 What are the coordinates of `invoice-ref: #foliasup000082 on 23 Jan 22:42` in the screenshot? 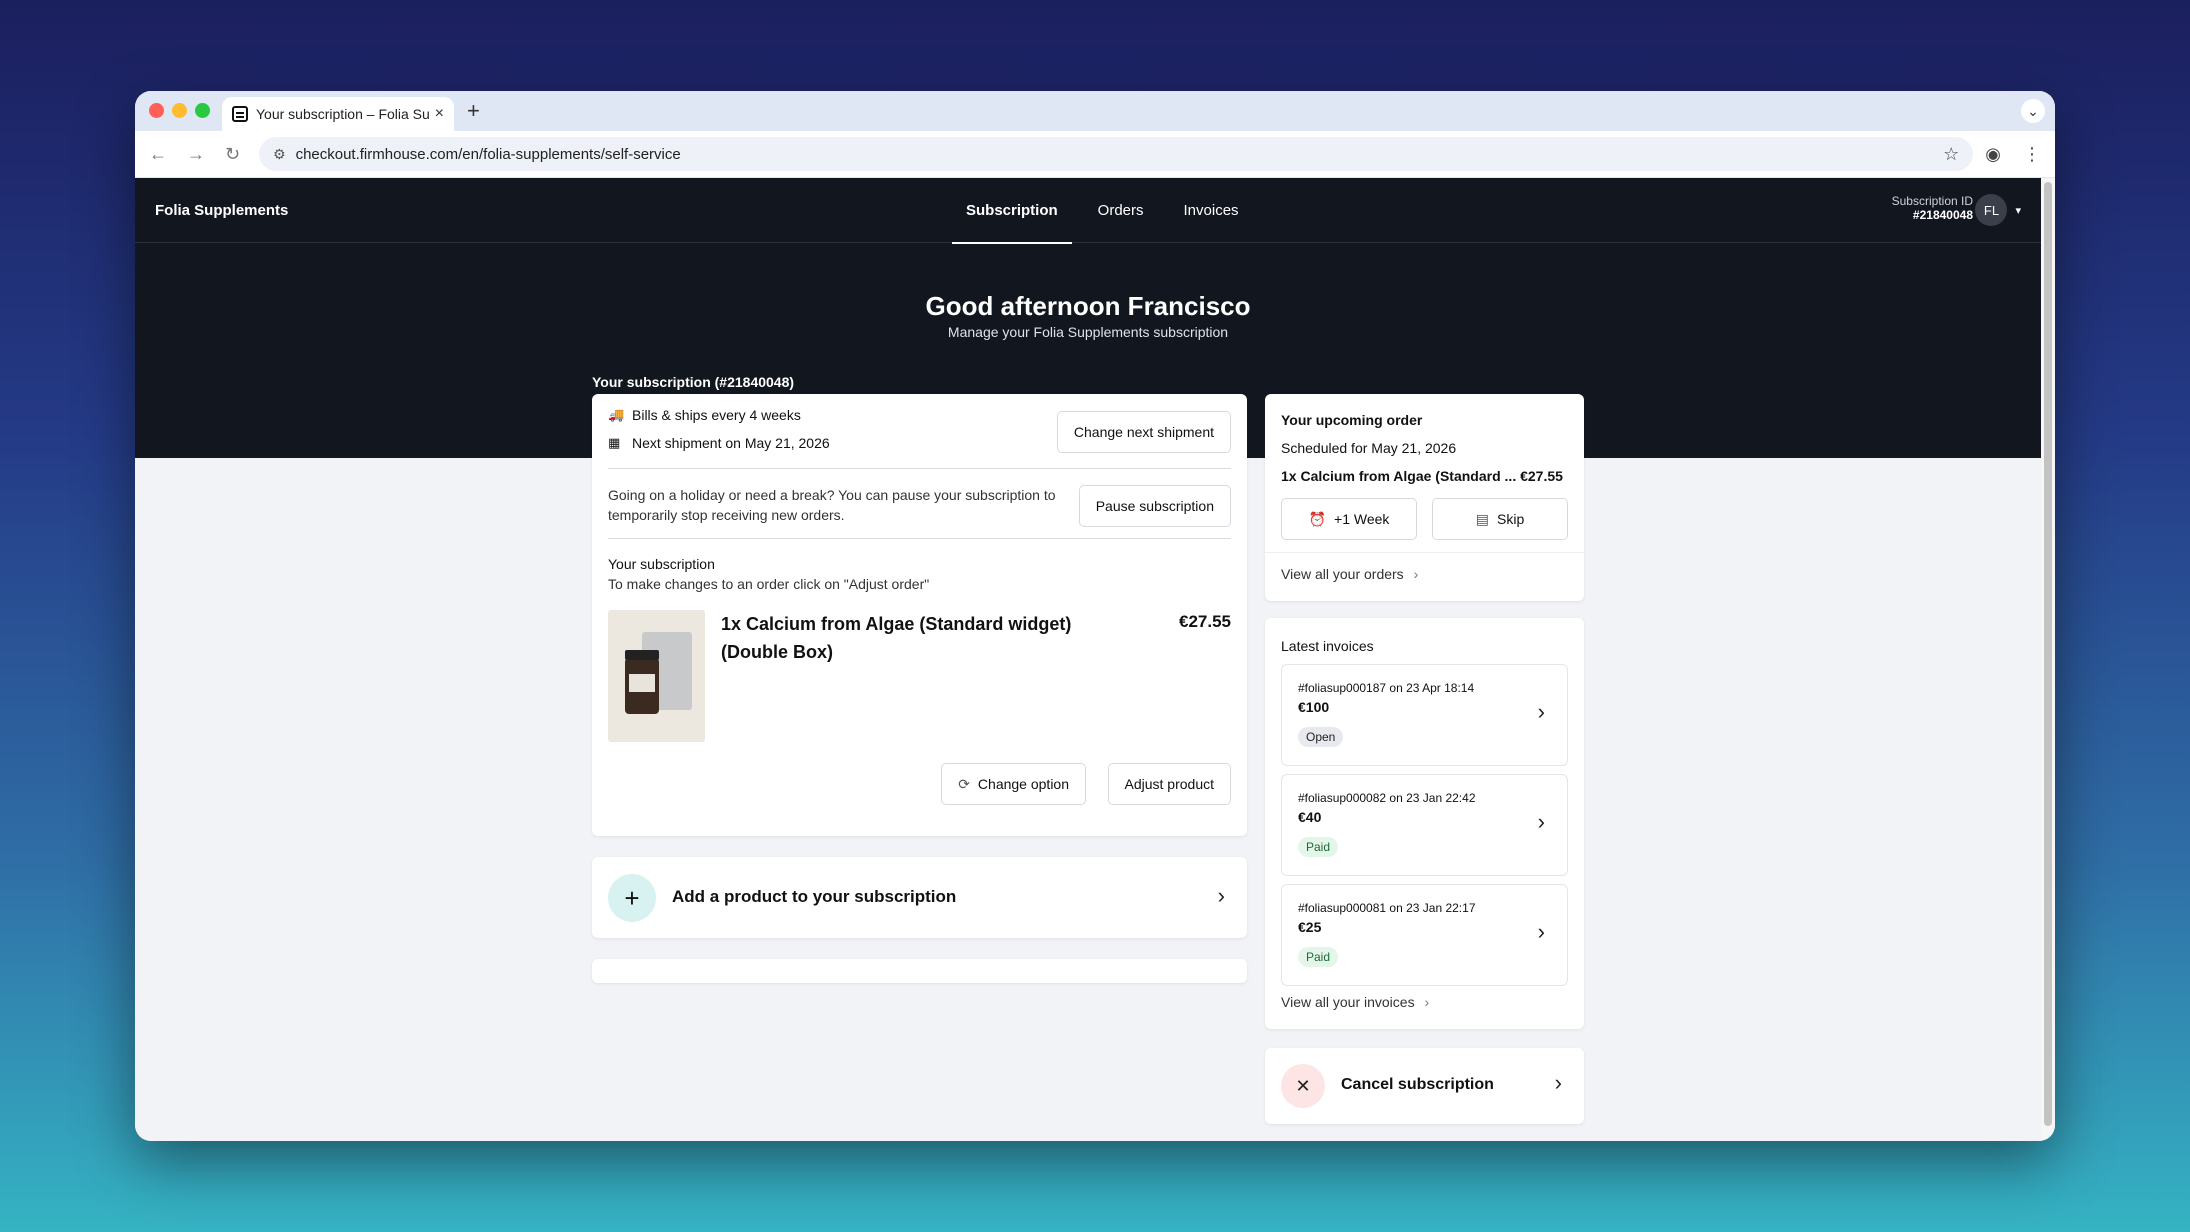 It's located at (1387, 798).